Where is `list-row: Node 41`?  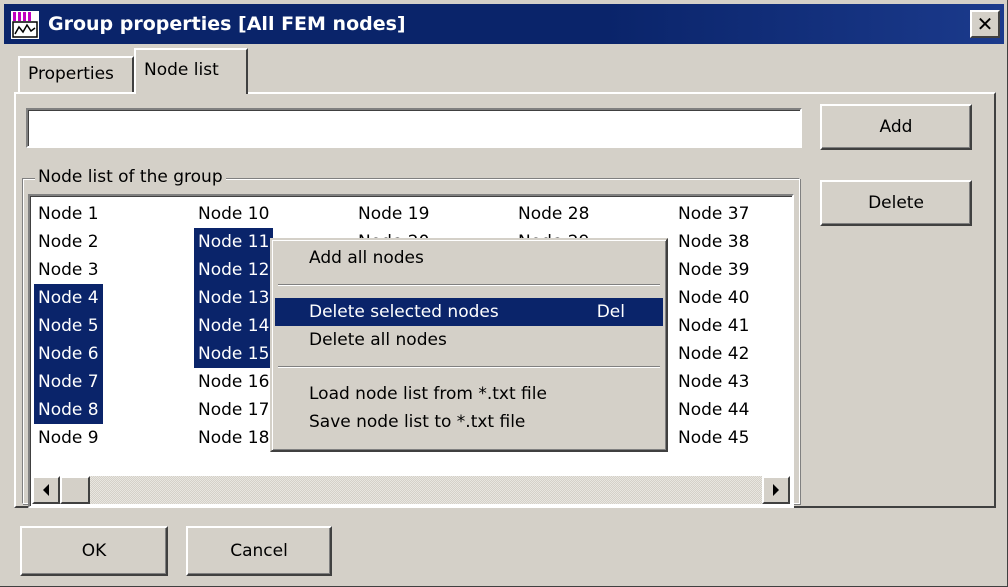 list-row: Node 41 is located at coordinates (733, 326).